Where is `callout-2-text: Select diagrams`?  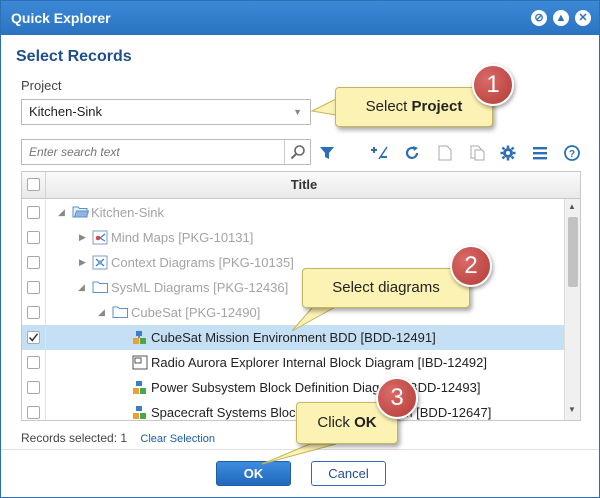
callout-2-text: Select diagrams is located at coordinates (386, 287).